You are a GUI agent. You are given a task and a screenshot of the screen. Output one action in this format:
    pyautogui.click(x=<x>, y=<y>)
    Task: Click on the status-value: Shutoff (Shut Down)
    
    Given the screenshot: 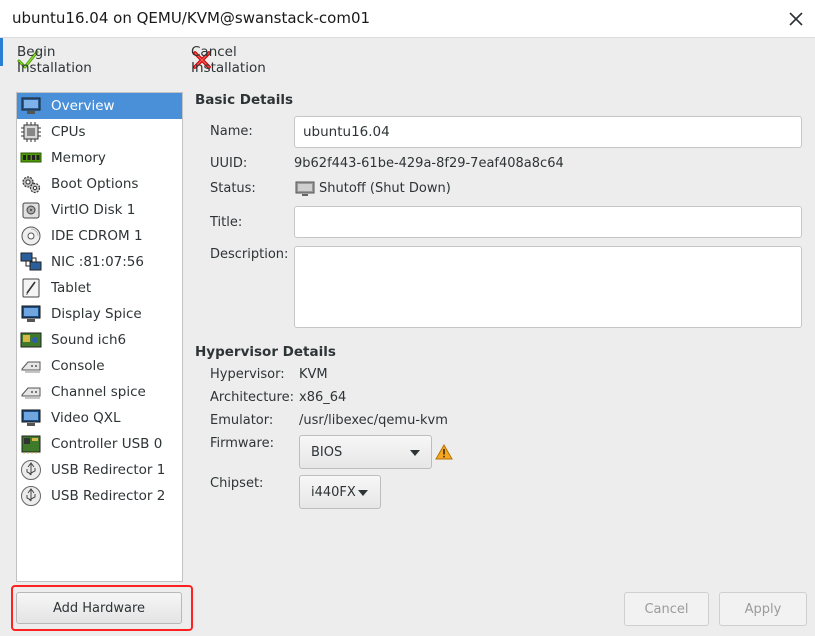 What is the action you would take?
    pyautogui.click(x=385, y=188)
    